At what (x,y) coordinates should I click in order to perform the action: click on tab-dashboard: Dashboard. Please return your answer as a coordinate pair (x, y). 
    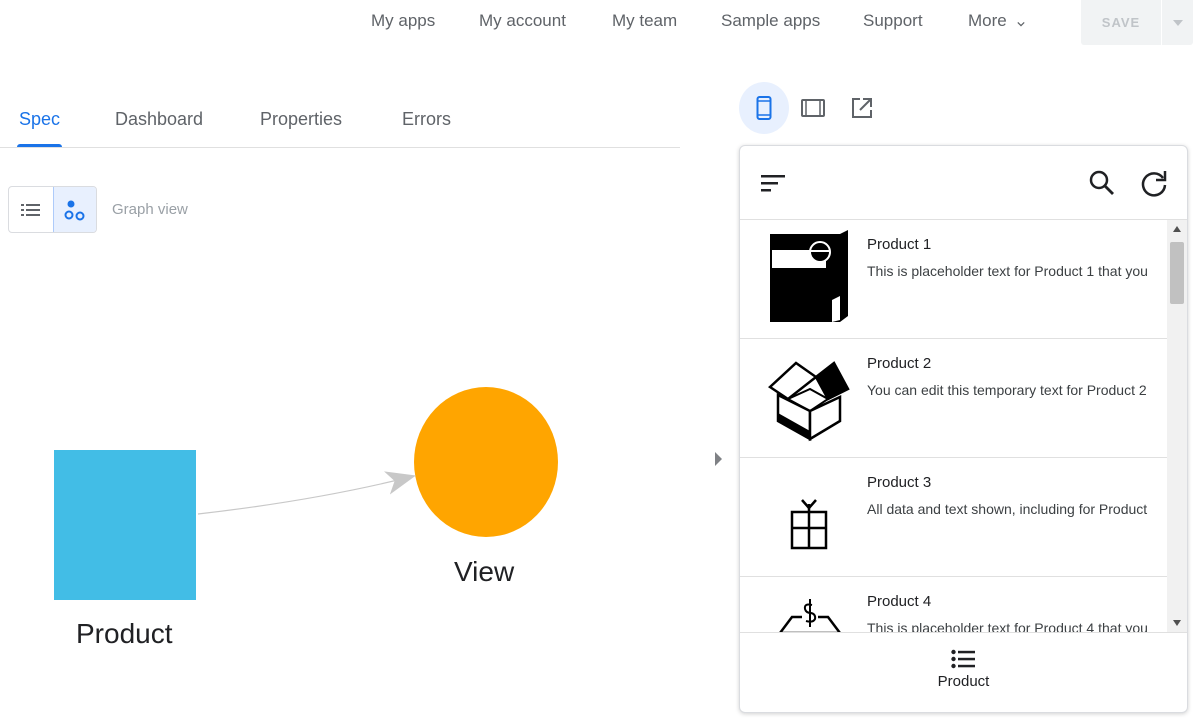
    Looking at the image, I should click on (159, 119).